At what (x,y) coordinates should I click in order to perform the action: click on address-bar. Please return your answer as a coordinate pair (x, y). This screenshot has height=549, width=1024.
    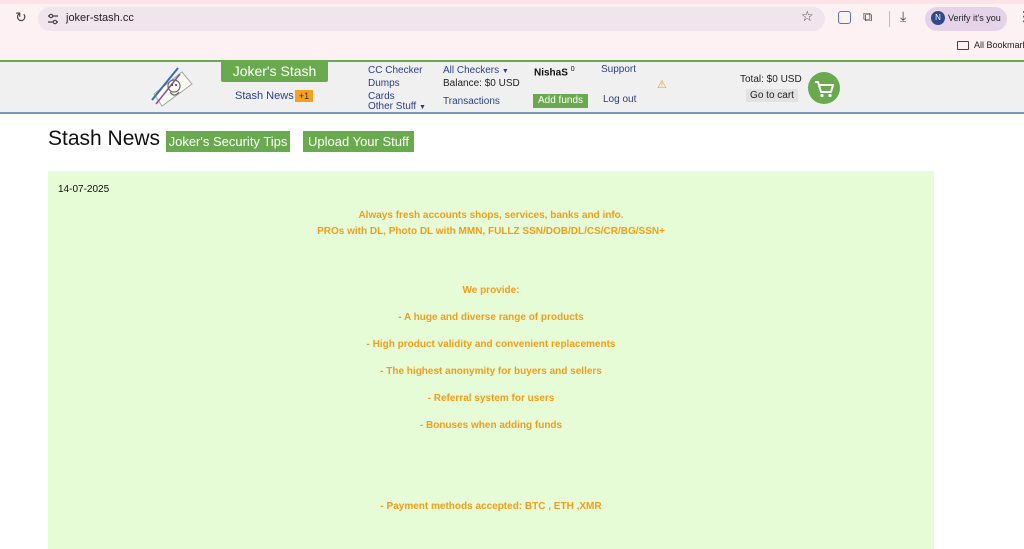
    Looking at the image, I should click on (431, 19).